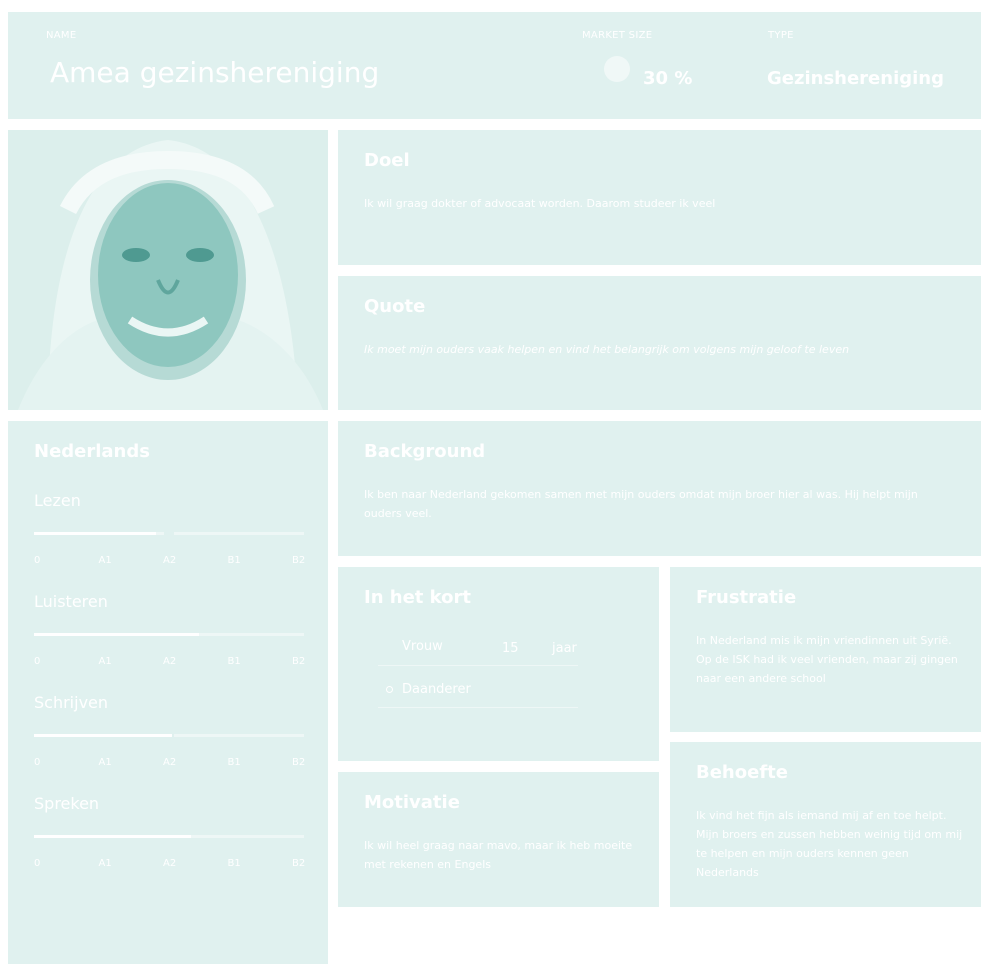 The width and height of the screenshot is (981, 964). I want to click on skill-luisteren: Luisteren 0 A1 A2 B1 B2, so click(172, 631).